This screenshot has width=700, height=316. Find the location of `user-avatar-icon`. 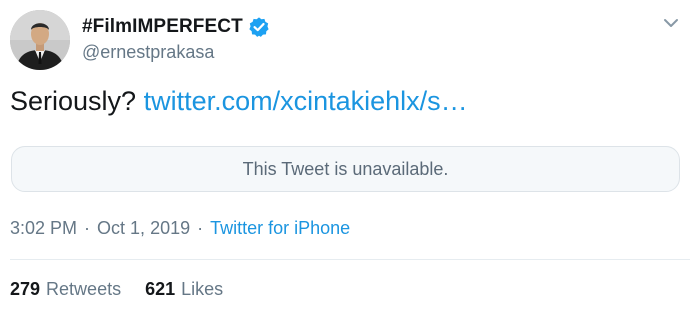

user-avatar-icon is located at coordinates (40, 40).